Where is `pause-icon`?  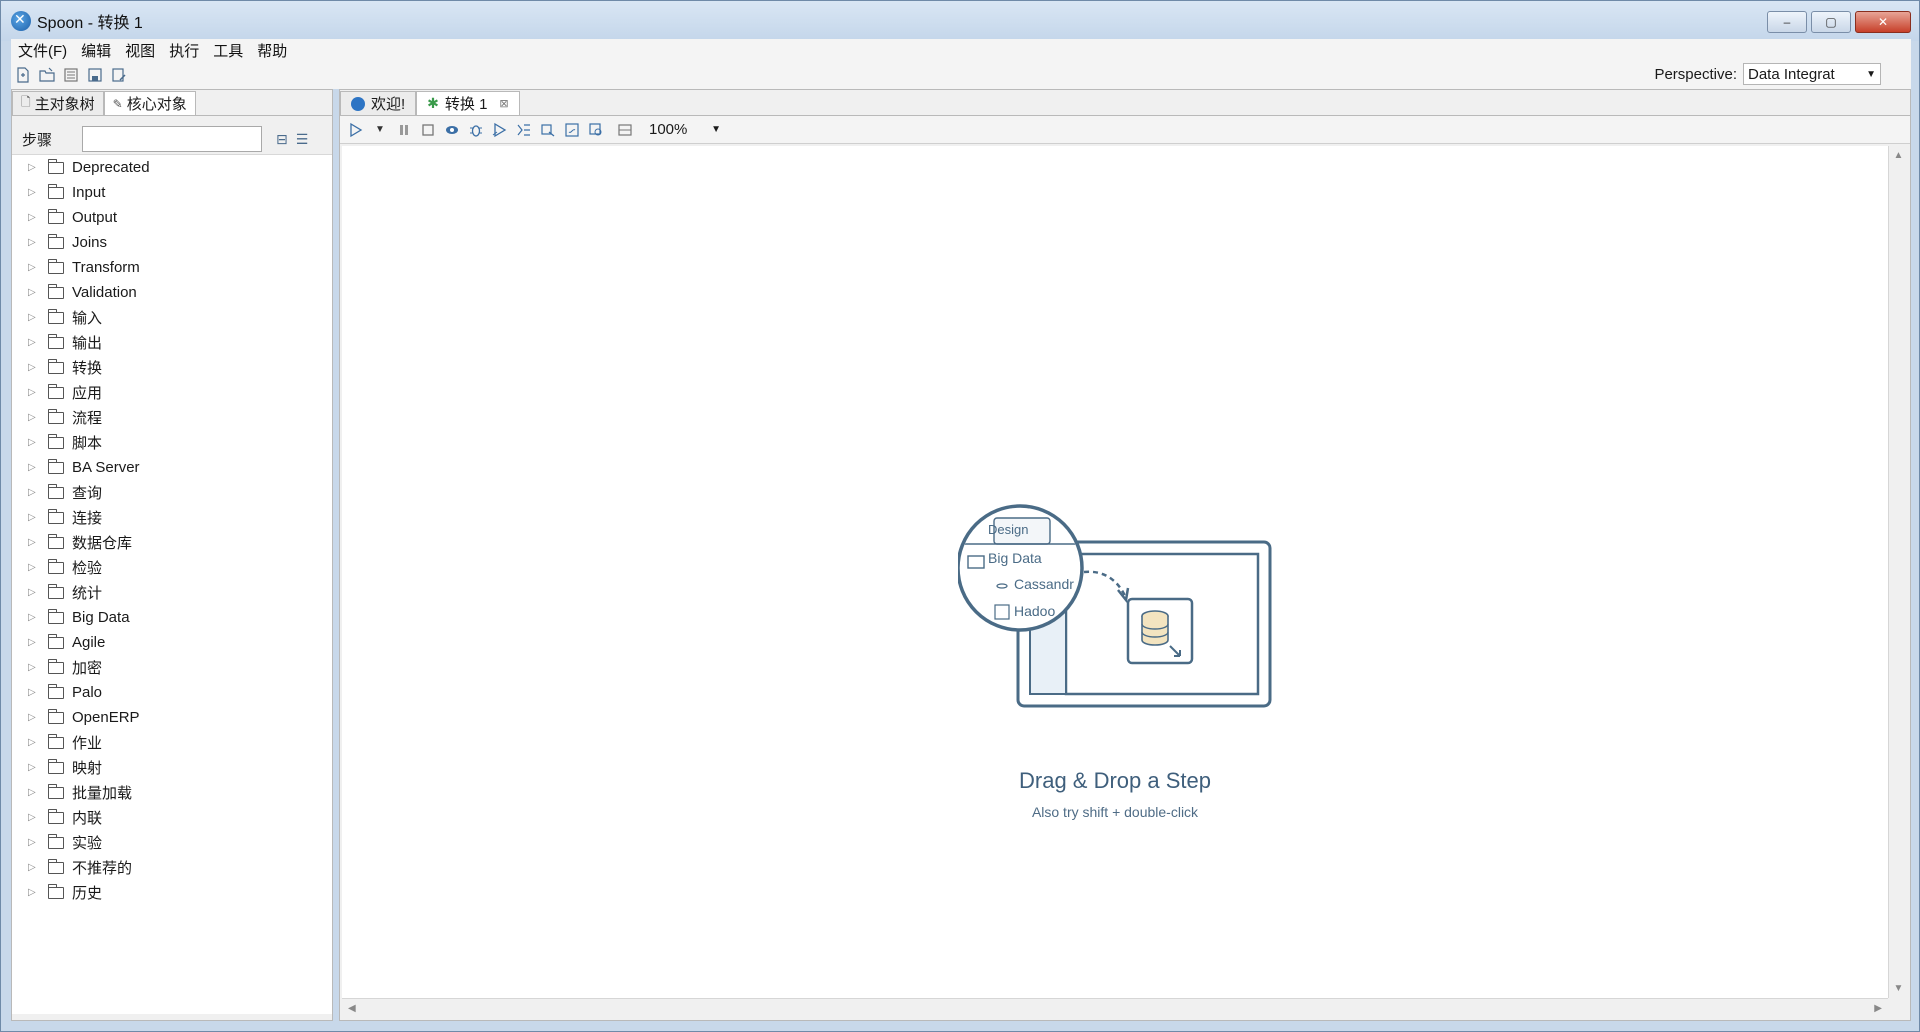 pause-icon is located at coordinates (404, 130).